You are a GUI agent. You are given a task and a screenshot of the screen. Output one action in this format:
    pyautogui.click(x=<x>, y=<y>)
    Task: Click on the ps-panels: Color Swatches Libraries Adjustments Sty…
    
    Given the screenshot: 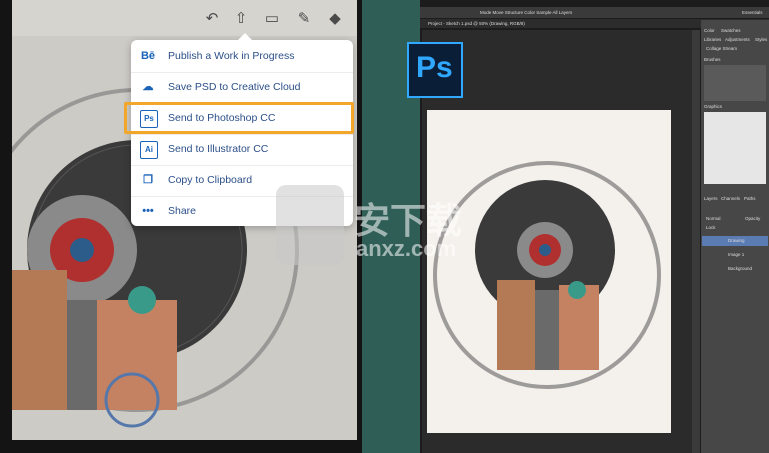 What is the action you would take?
    pyautogui.click(x=735, y=236)
    